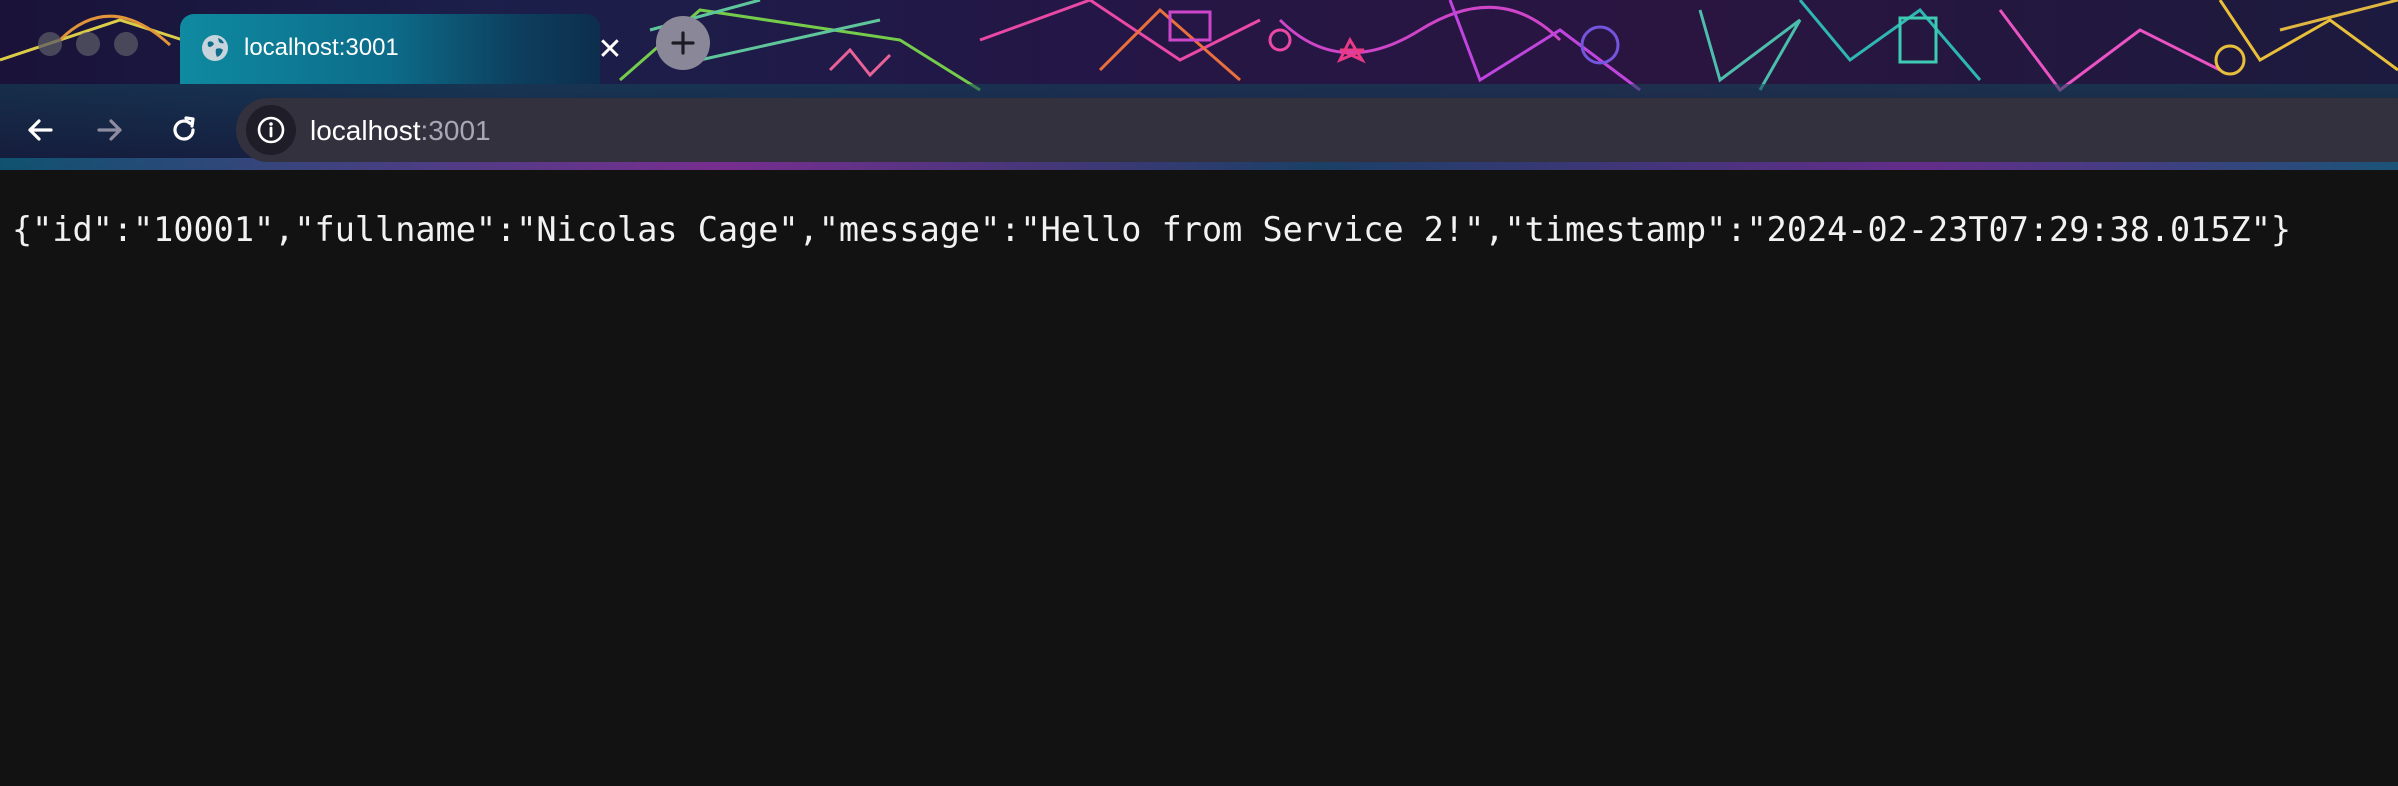 This screenshot has height=786, width=2398. I want to click on plus-icon, so click(683, 43).